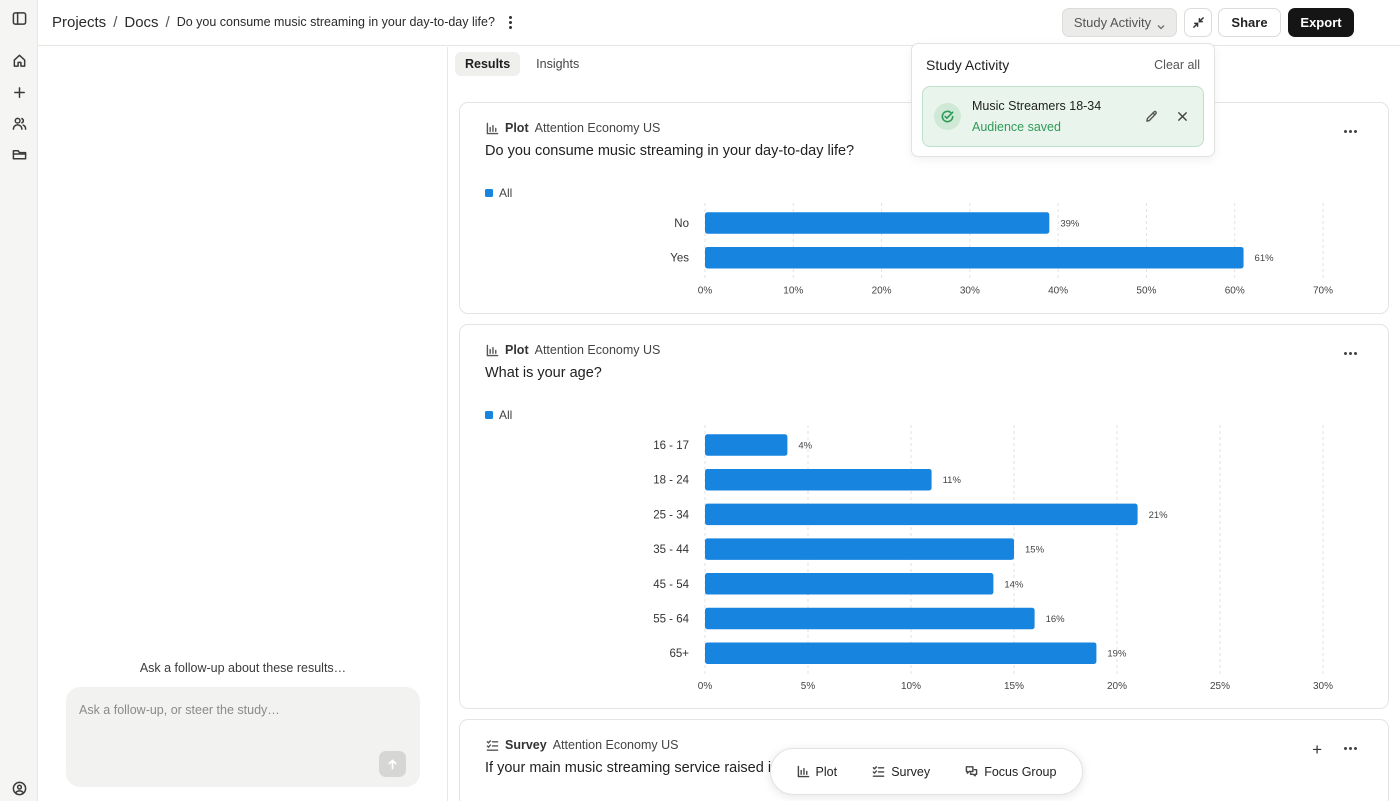 Image resolution: width=1400 pixels, height=801 pixels. I want to click on collapse-icon, so click(1198, 22).